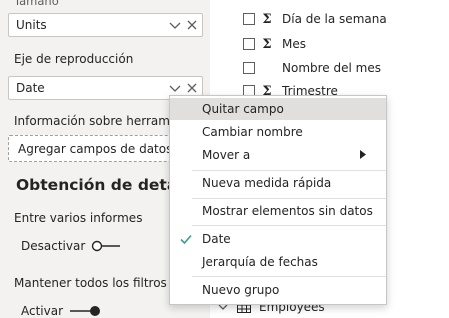 The image size is (449, 318). Describe the element at coordinates (74, 59) in the screenshot. I see `playback-axis-label: Eje de reproducción` at that location.